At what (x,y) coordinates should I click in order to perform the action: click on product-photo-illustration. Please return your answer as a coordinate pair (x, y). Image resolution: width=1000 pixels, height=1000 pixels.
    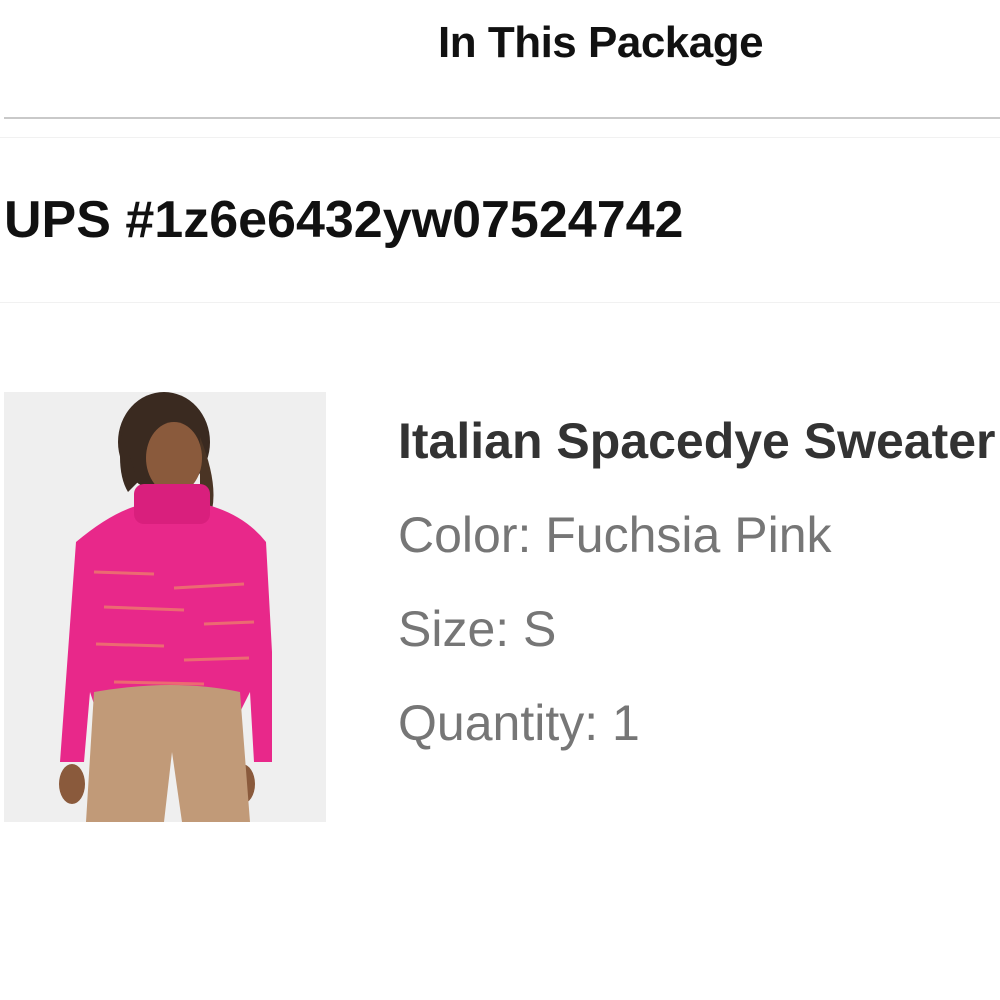
    Looking at the image, I should click on (165, 607).